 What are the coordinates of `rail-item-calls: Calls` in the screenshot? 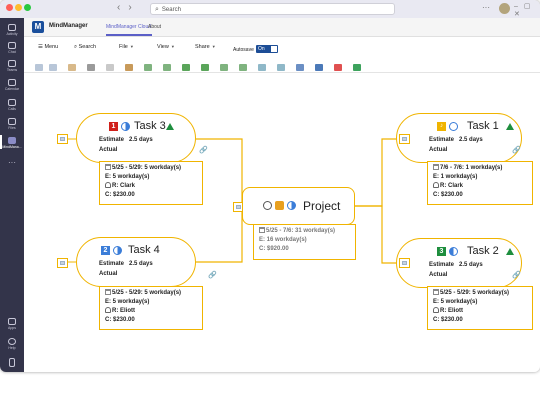 It's located at (12, 105).